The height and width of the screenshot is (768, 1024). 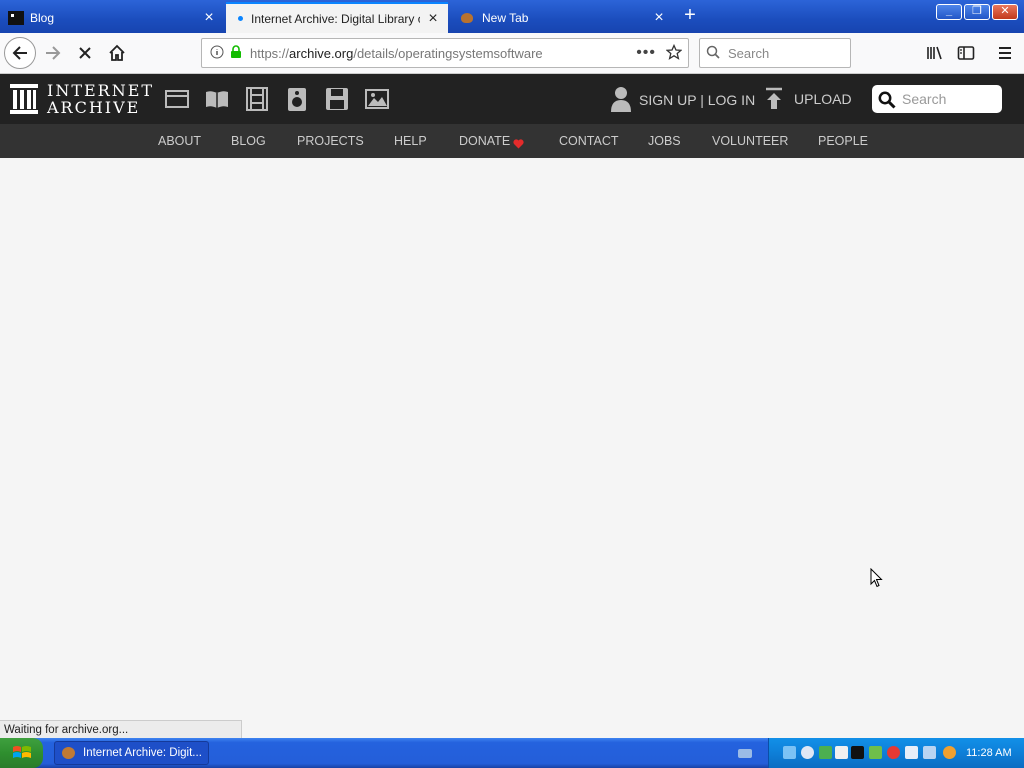 What do you see at coordinates (697, 100) in the screenshot?
I see `signup-login-link: SIGN UP | LOG IN` at bounding box center [697, 100].